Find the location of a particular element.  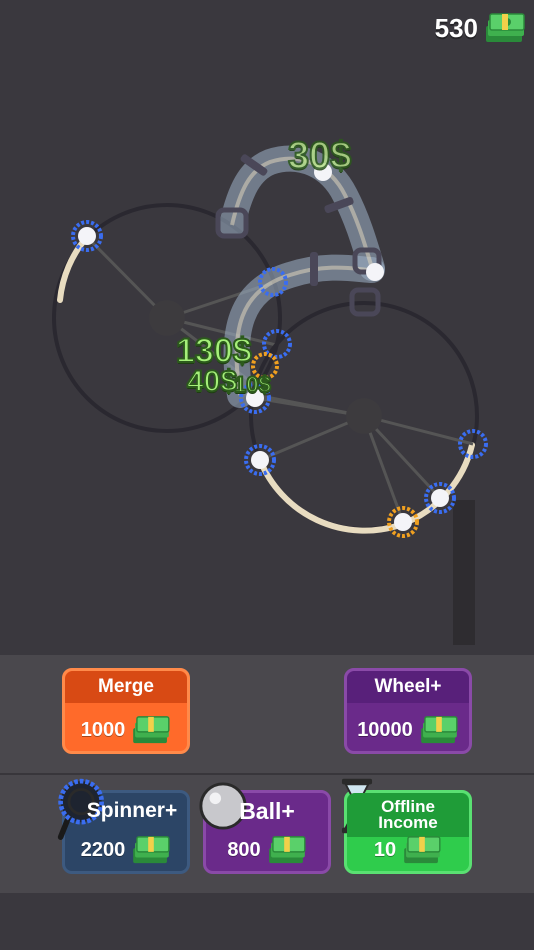

spinner-price-value: 2200 is located at coordinates (103, 849).